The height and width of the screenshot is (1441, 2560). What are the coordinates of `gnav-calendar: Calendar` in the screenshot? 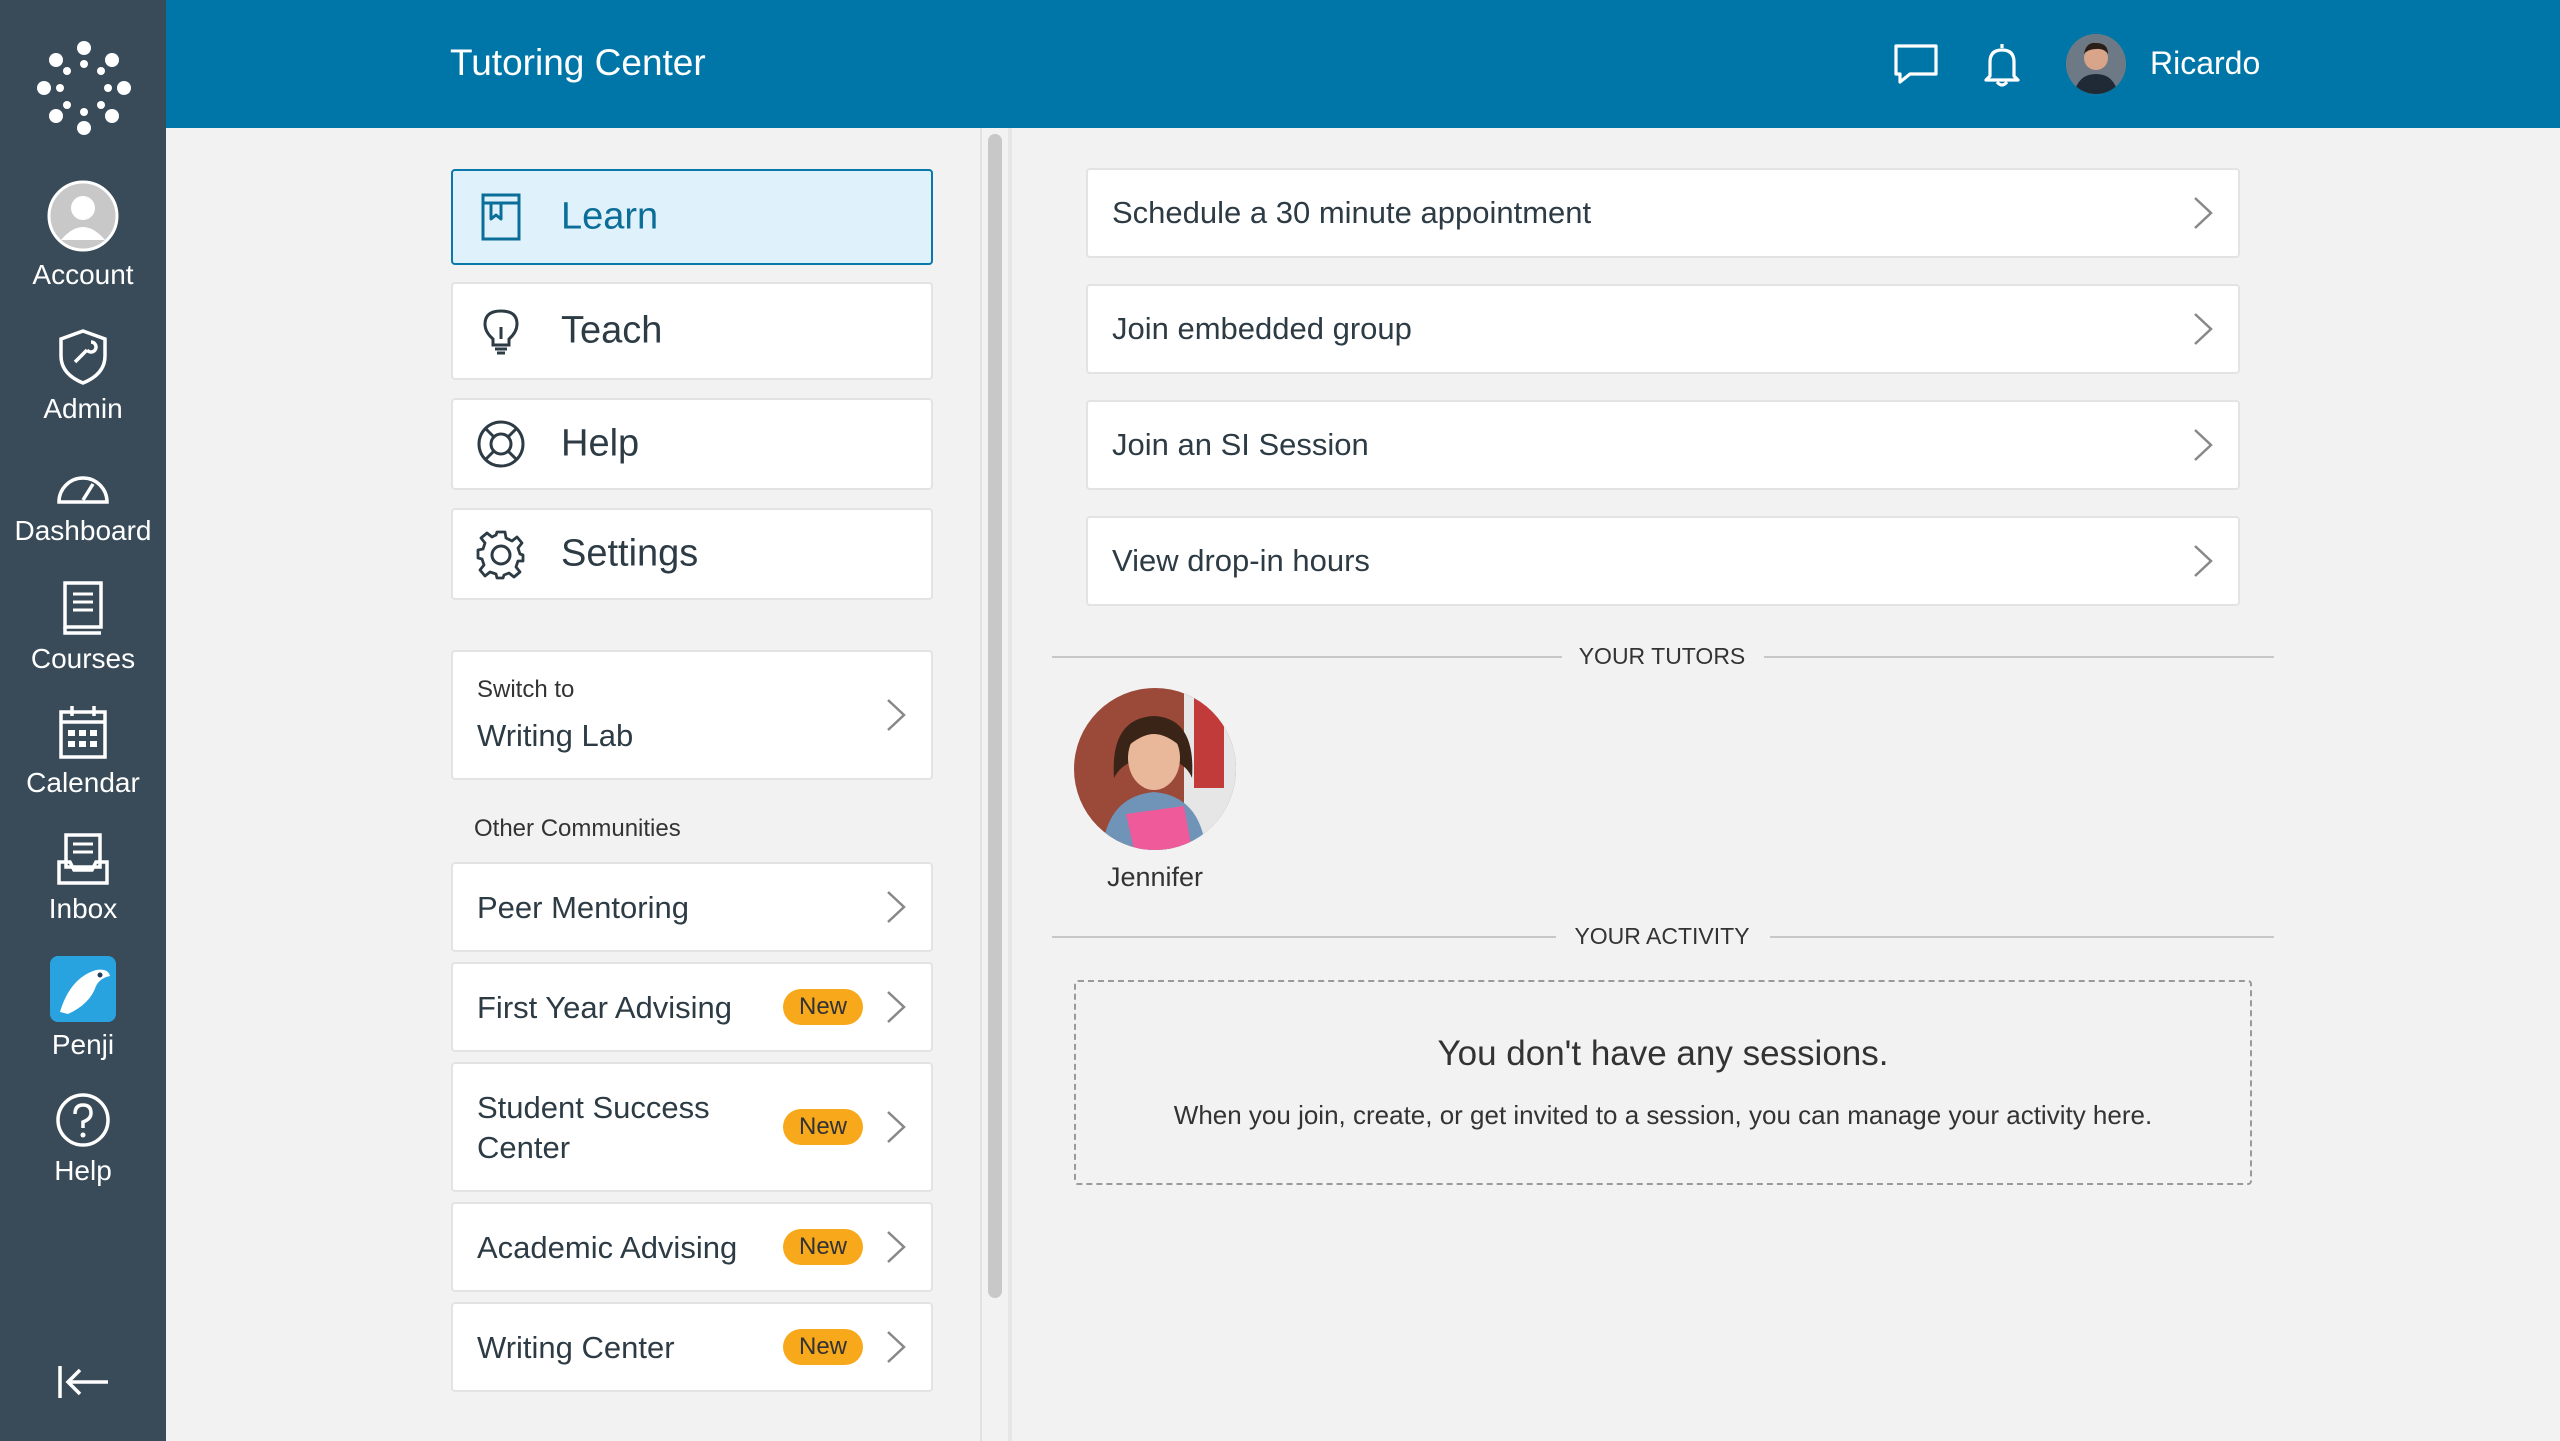 It's located at (83, 752).